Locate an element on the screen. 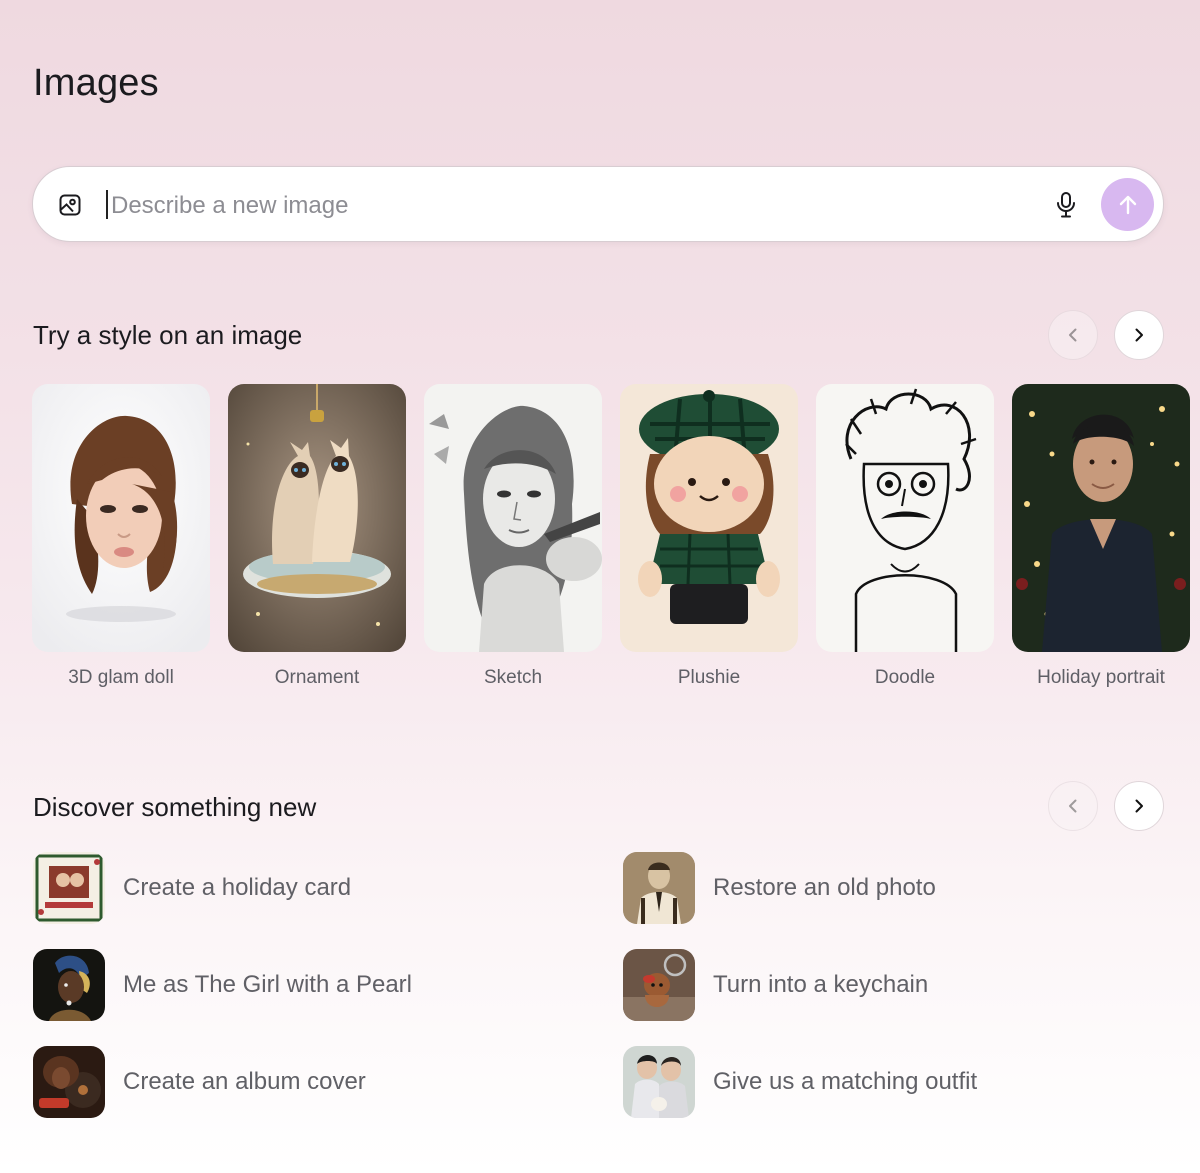 This screenshot has height=1173, width=1200. girl-with-pearl-thumbnail is located at coordinates (69, 985).